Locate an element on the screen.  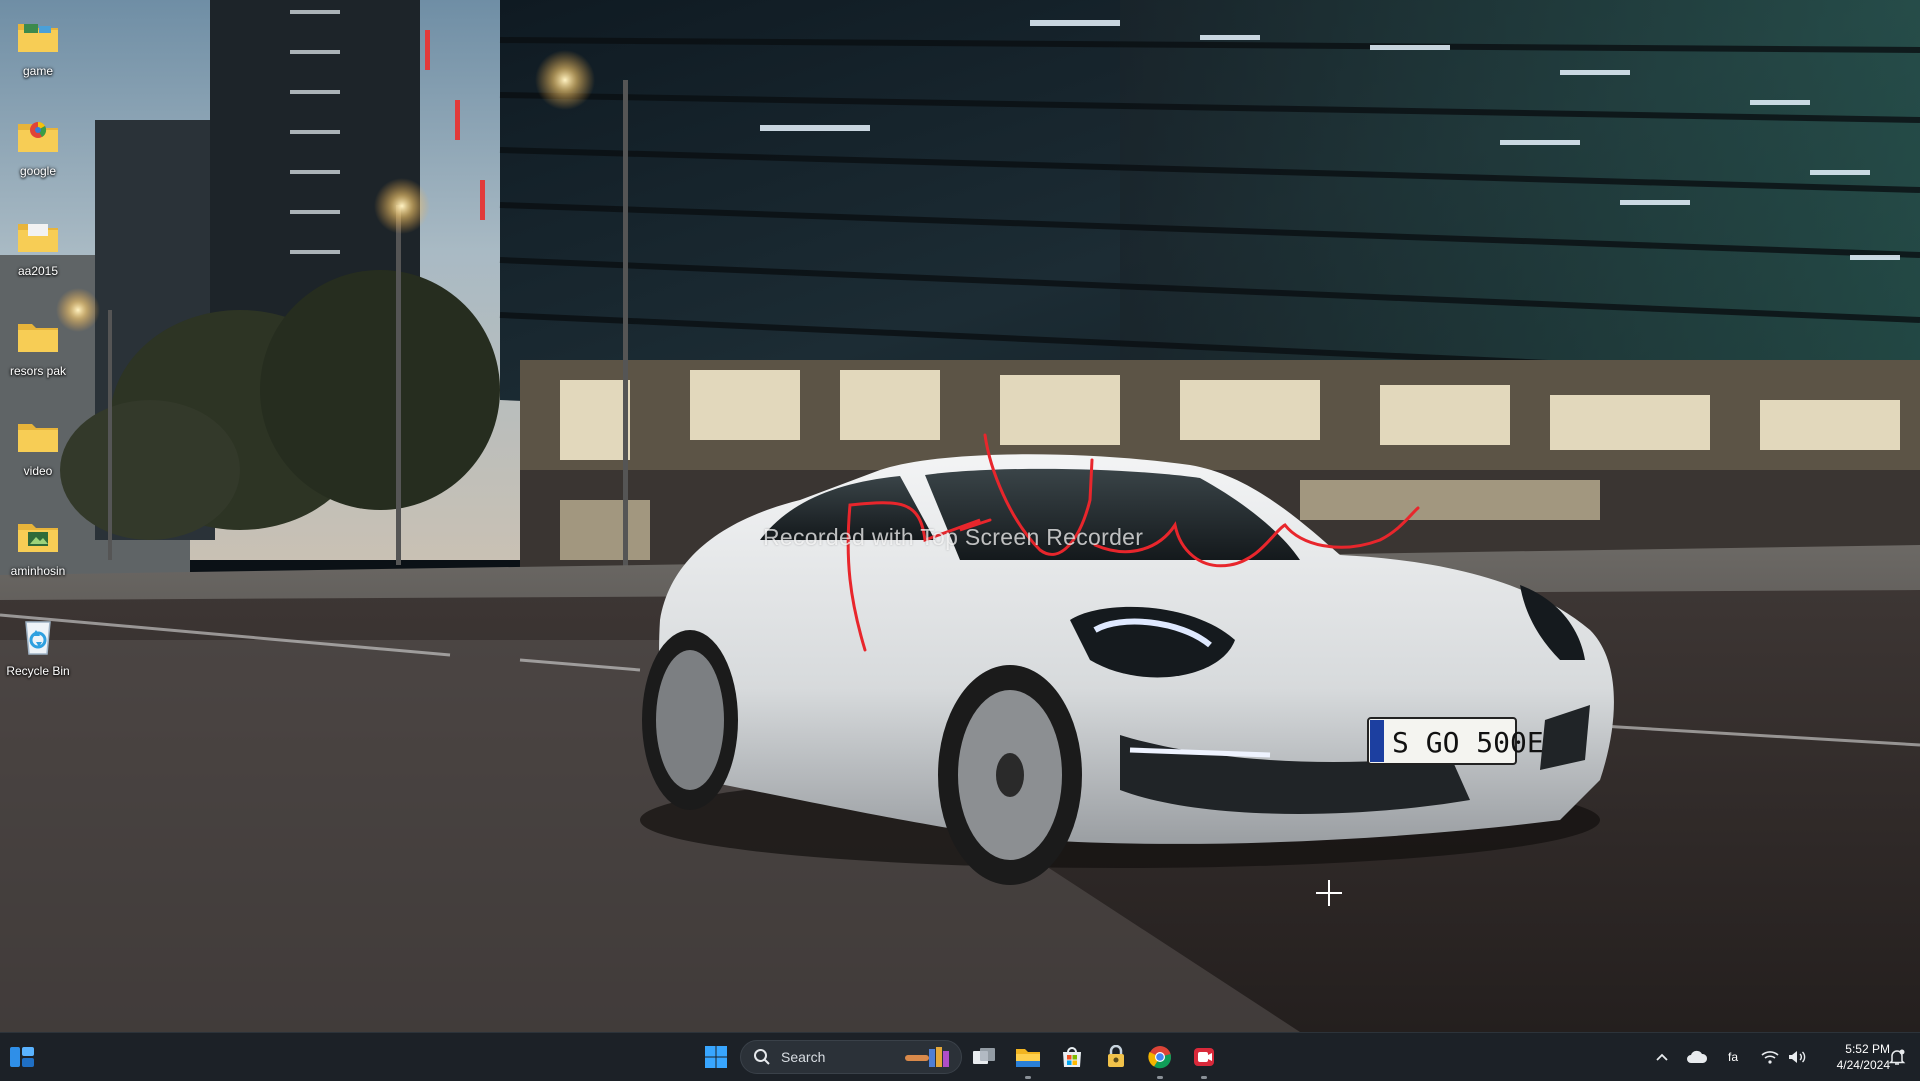
volume-icon is located at coordinates (1797, 1057).